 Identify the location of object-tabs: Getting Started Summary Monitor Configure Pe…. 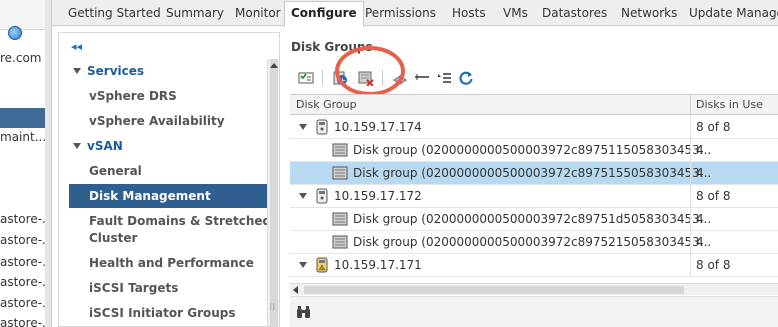
(415, 13).